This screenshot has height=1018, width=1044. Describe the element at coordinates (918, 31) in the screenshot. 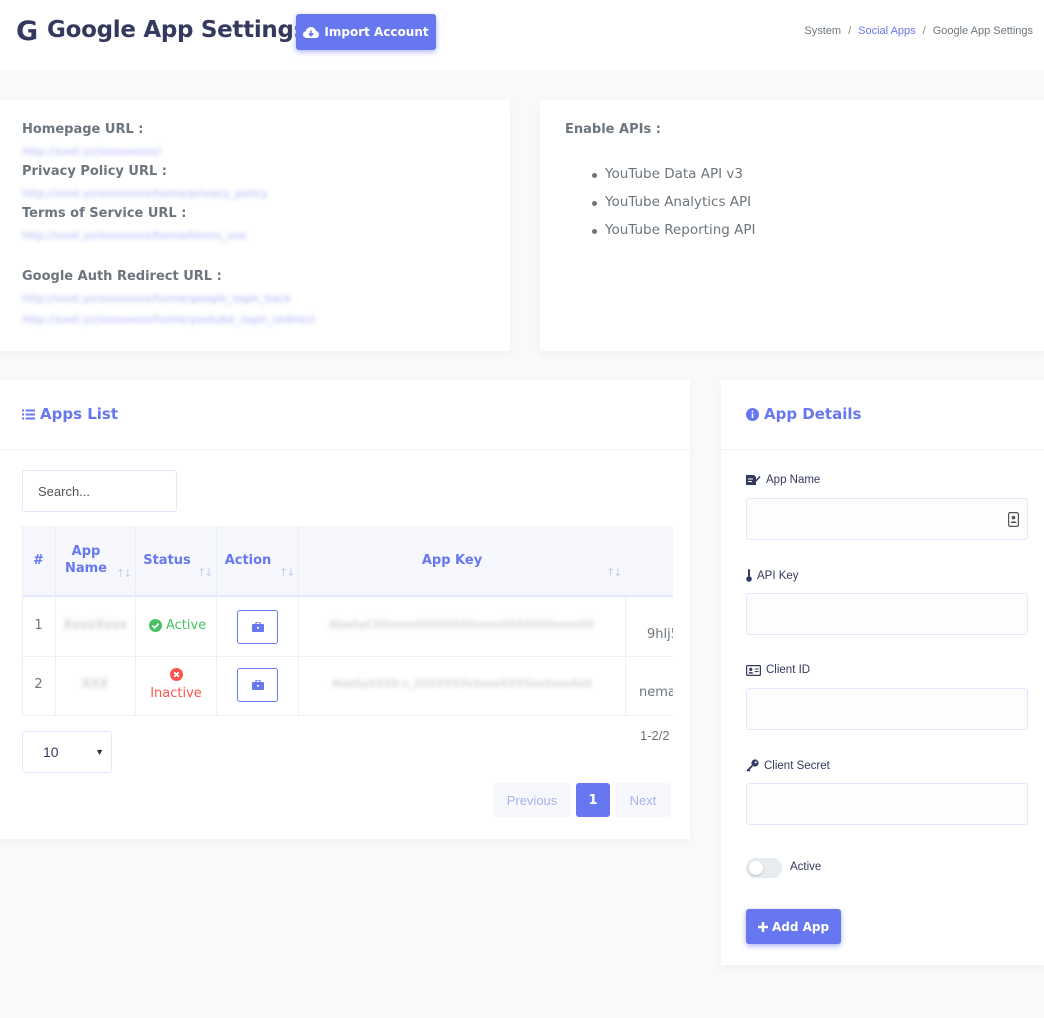

I see `breadcrumb: System / Social Apps / Google App Settings` at that location.